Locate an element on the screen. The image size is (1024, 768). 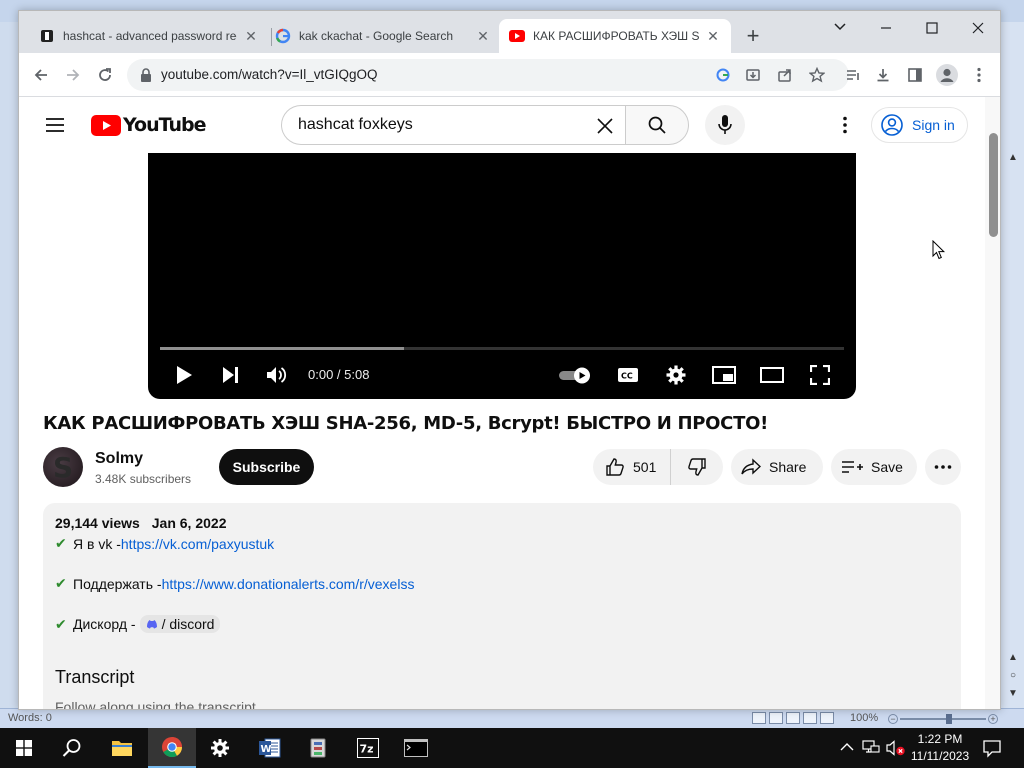
clock-time: 1:22 PM is located at coordinates (940, 739).